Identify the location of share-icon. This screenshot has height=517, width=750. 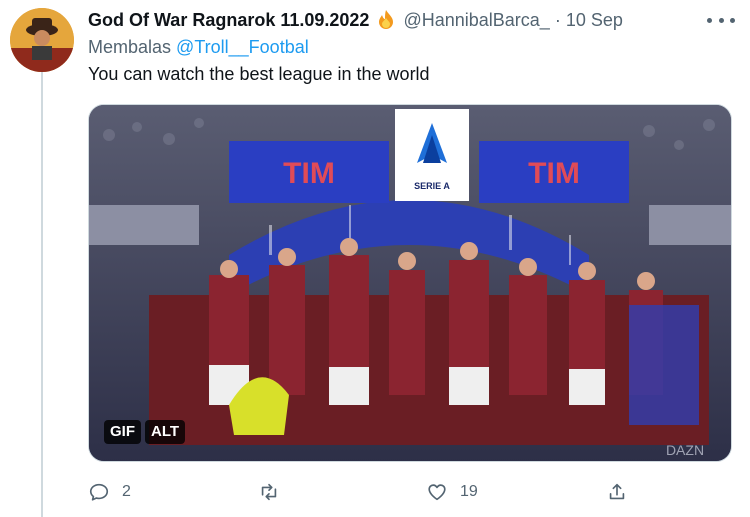
(617, 491).